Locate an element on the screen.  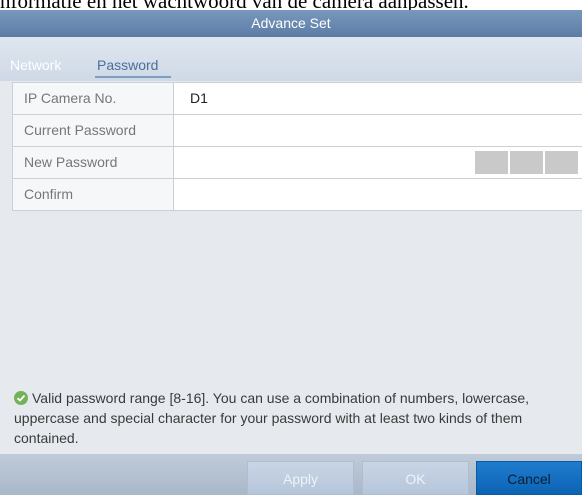
check-circle-icon is located at coordinates (21, 398).